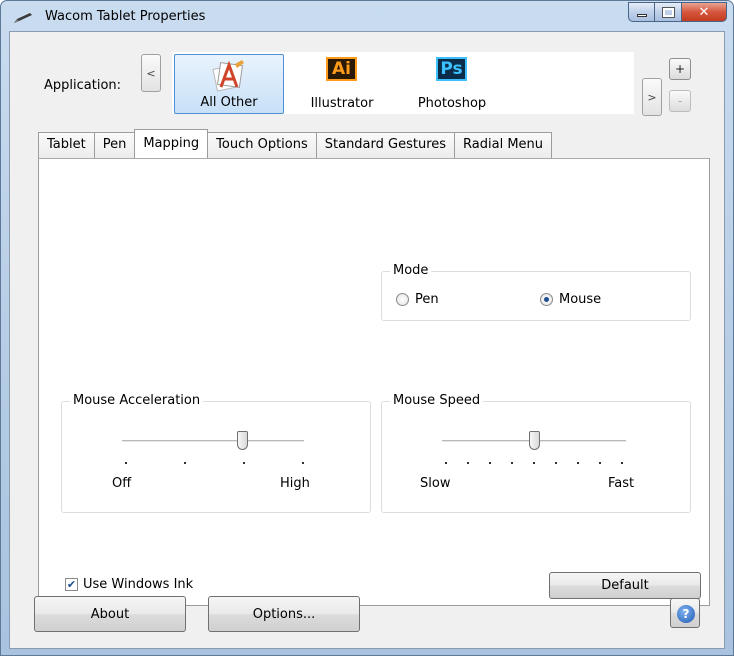  What do you see at coordinates (435, 483) in the screenshot?
I see `mouse-speed-min-label: Slow` at bounding box center [435, 483].